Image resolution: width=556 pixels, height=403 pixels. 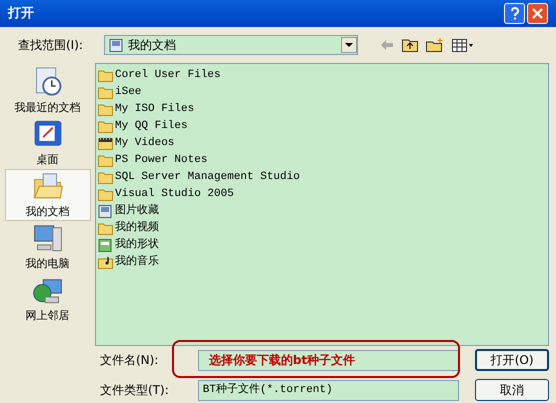 What do you see at coordinates (231, 45) in the screenshot?
I see `look-in-dropdown: 我的文档` at bounding box center [231, 45].